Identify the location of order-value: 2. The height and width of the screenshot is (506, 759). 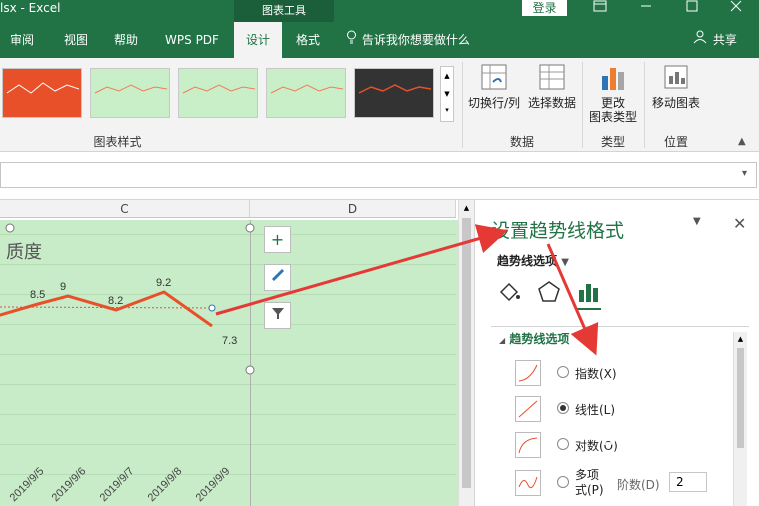
(680, 482).